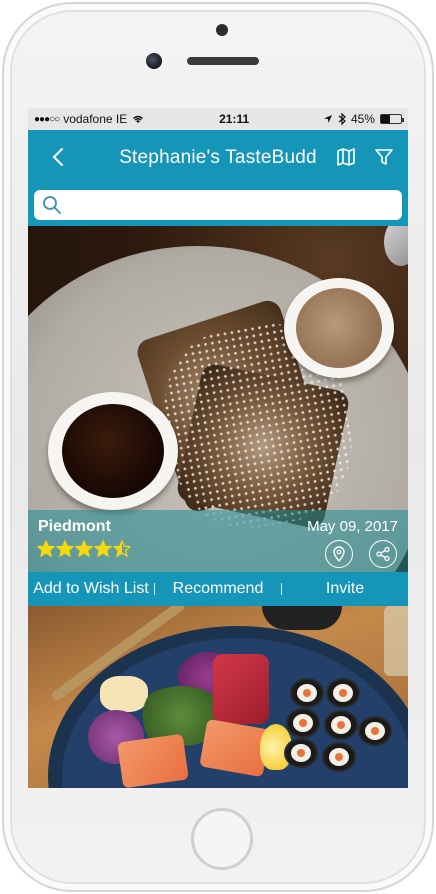 The image size is (436, 894). I want to click on nav-bar: Stephanie's TasteBudd, so click(218, 158).